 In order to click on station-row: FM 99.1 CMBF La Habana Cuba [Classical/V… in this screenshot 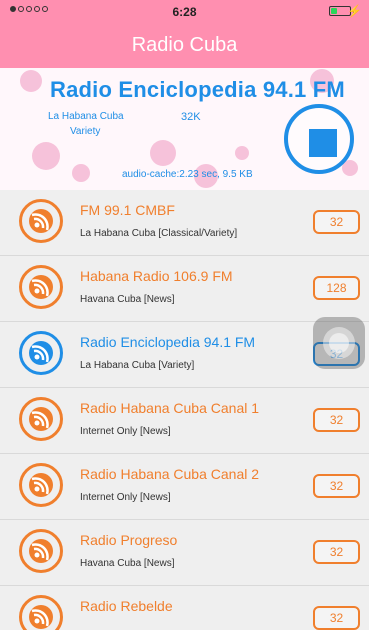, I will do `click(184, 223)`.